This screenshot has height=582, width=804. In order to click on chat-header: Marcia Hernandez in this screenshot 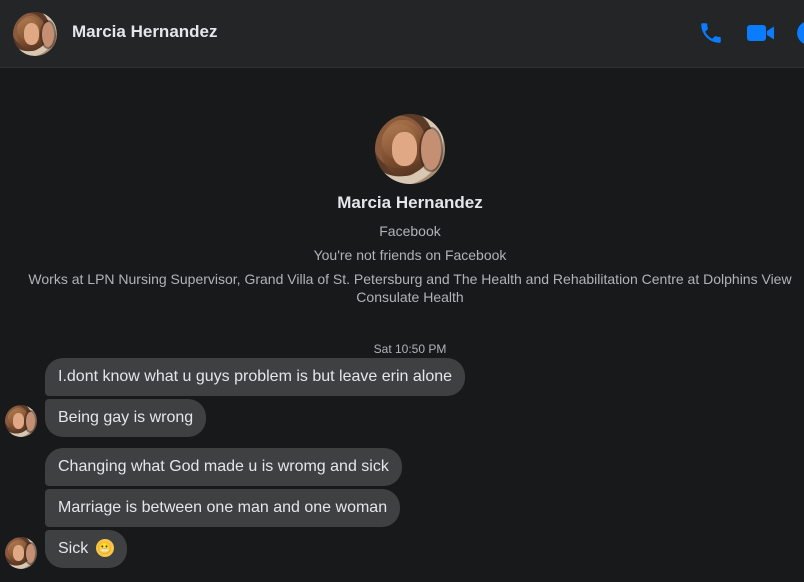, I will do `click(402, 34)`.